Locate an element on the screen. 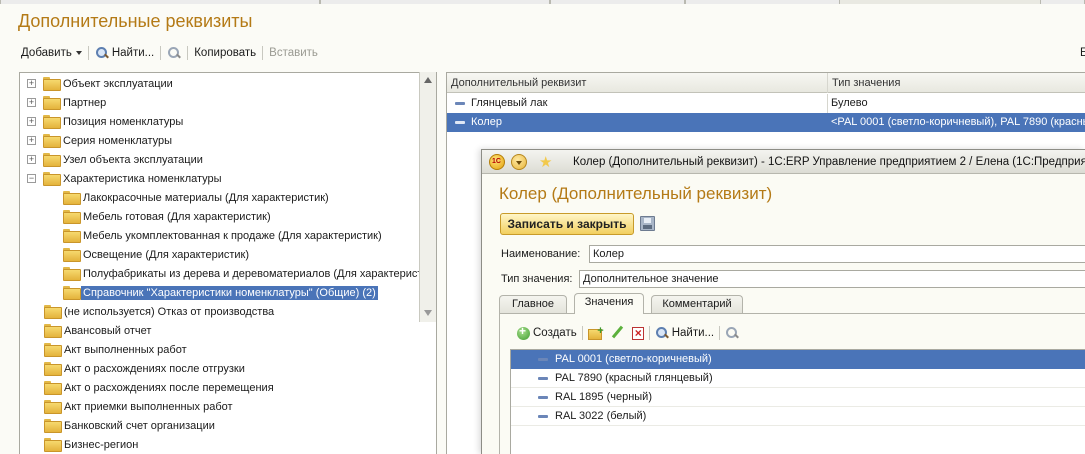 This screenshot has width=1085, height=454. tab-comment: Комментарий is located at coordinates (697, 304).